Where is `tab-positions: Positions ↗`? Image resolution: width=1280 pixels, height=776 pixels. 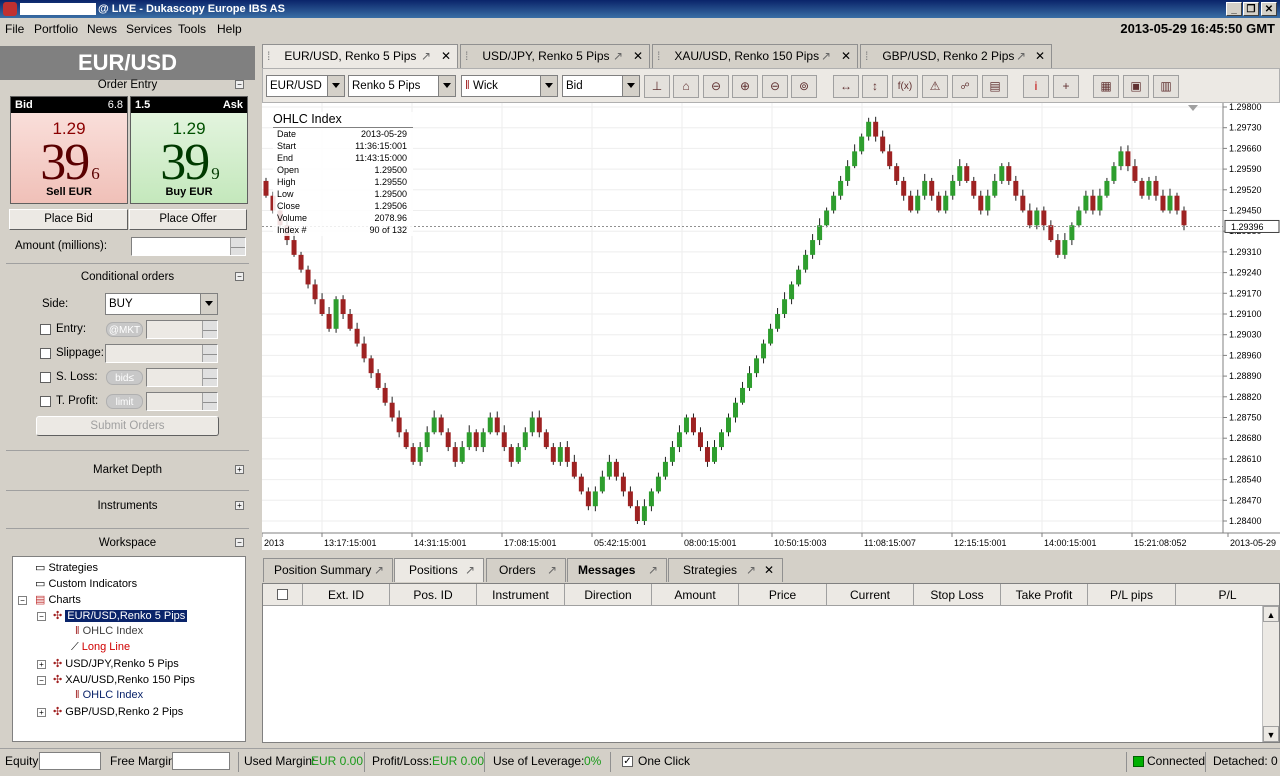
tab-positions: Positions ↗ is located at coordinates (439, 570).